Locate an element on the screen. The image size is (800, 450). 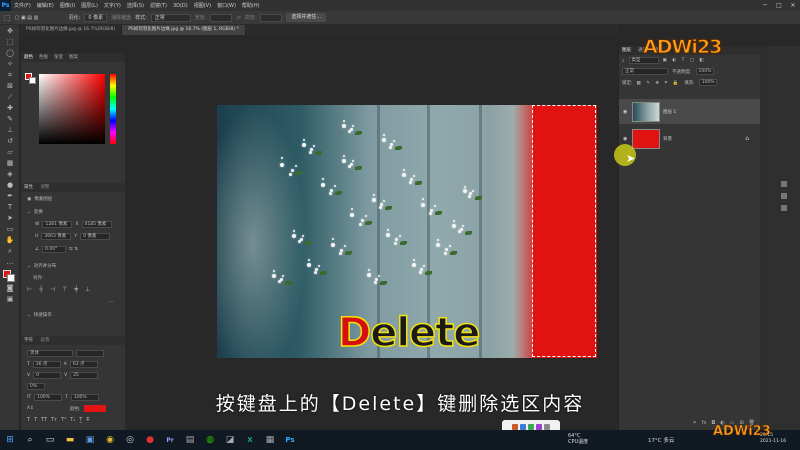
flip-icons: ⇆ ⇅ is located at coordinates (73, 249).